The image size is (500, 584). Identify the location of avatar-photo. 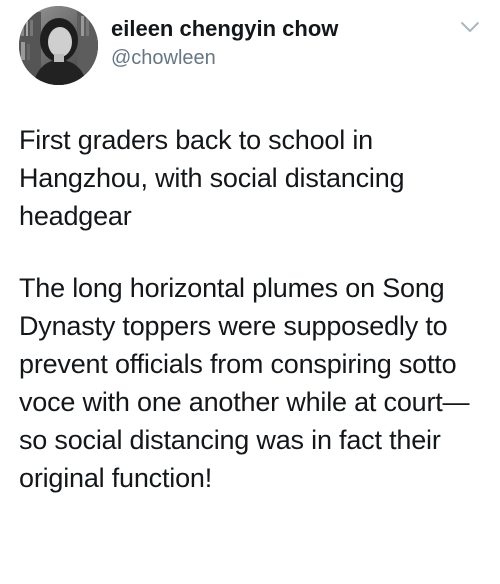
(58, 45).